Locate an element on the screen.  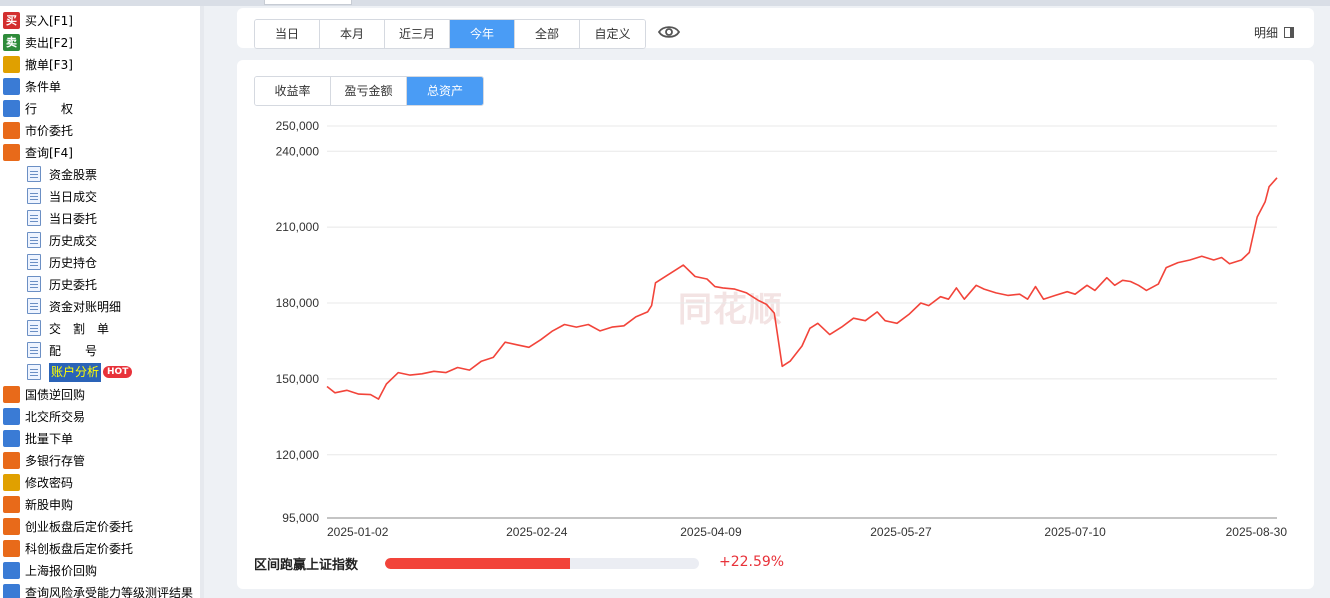
sell-icon: 卖 is located at coordinates (11, 42).